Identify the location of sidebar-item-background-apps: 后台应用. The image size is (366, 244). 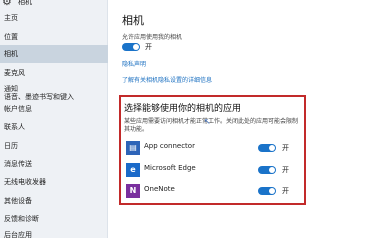
(54, 235).